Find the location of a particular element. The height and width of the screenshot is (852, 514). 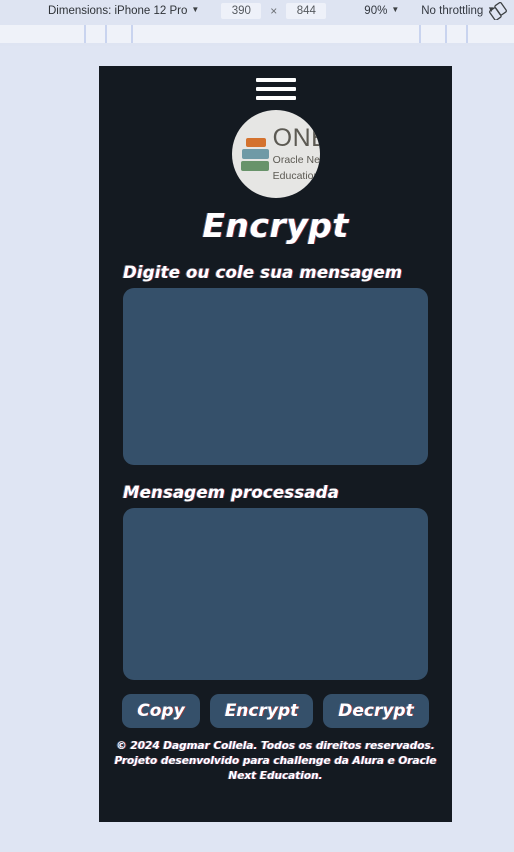

device-height-input: 844 is located at coordinates (306, 11).